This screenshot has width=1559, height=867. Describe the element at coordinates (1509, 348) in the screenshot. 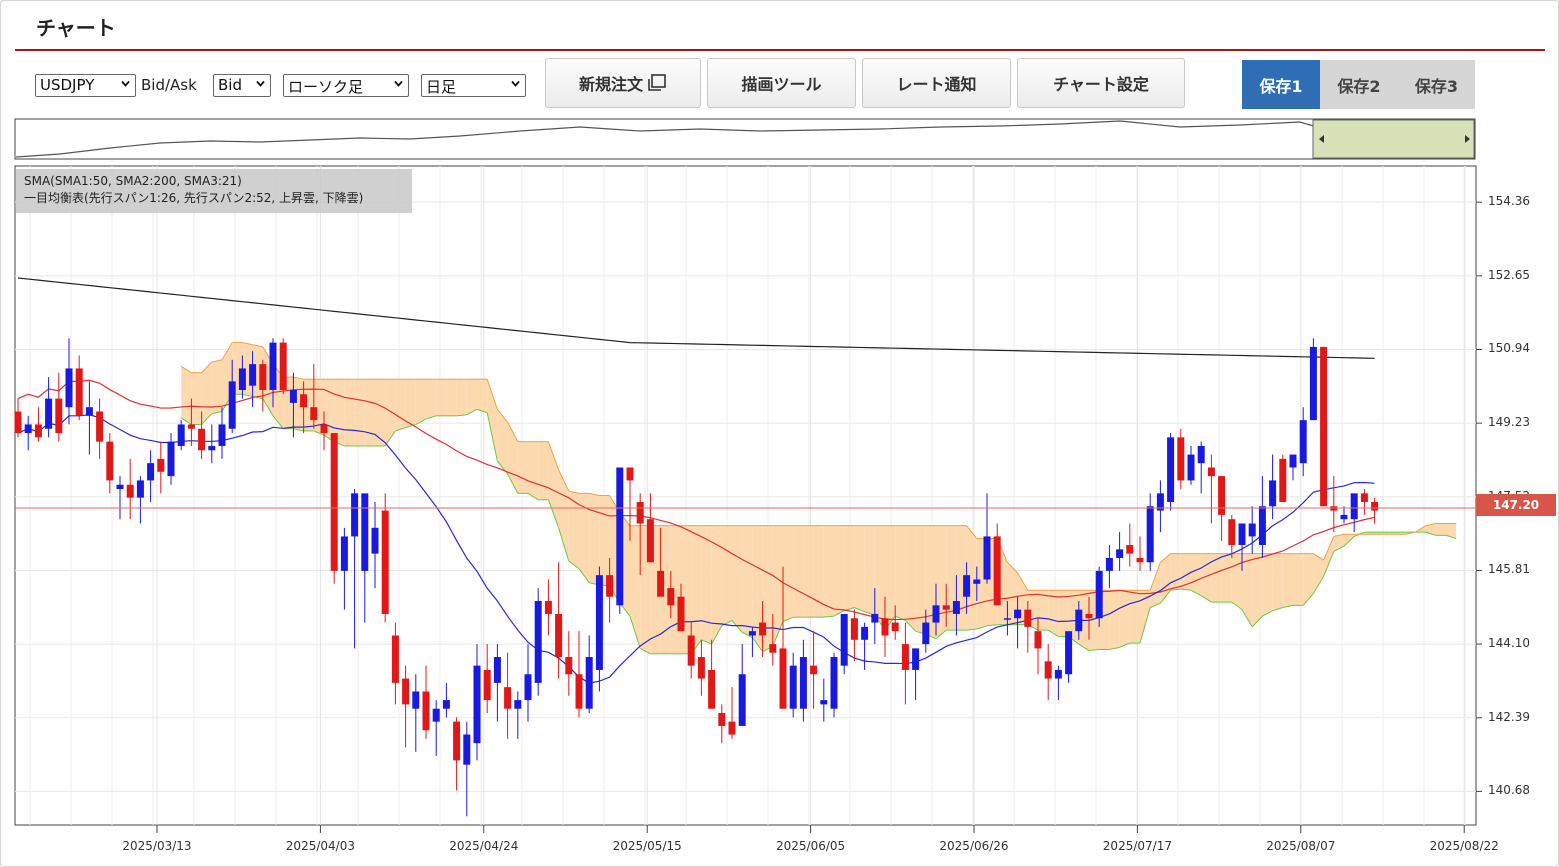

I see `y-tick-label: 150.94` at that location.